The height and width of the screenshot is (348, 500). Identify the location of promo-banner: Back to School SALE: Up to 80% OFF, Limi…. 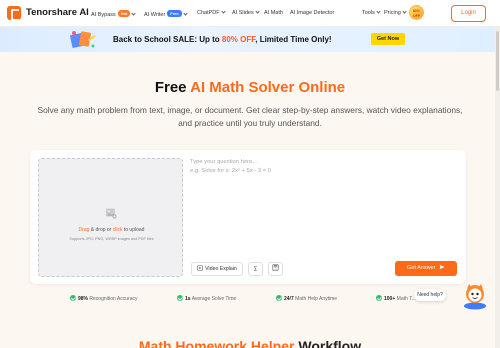
(250, 39).